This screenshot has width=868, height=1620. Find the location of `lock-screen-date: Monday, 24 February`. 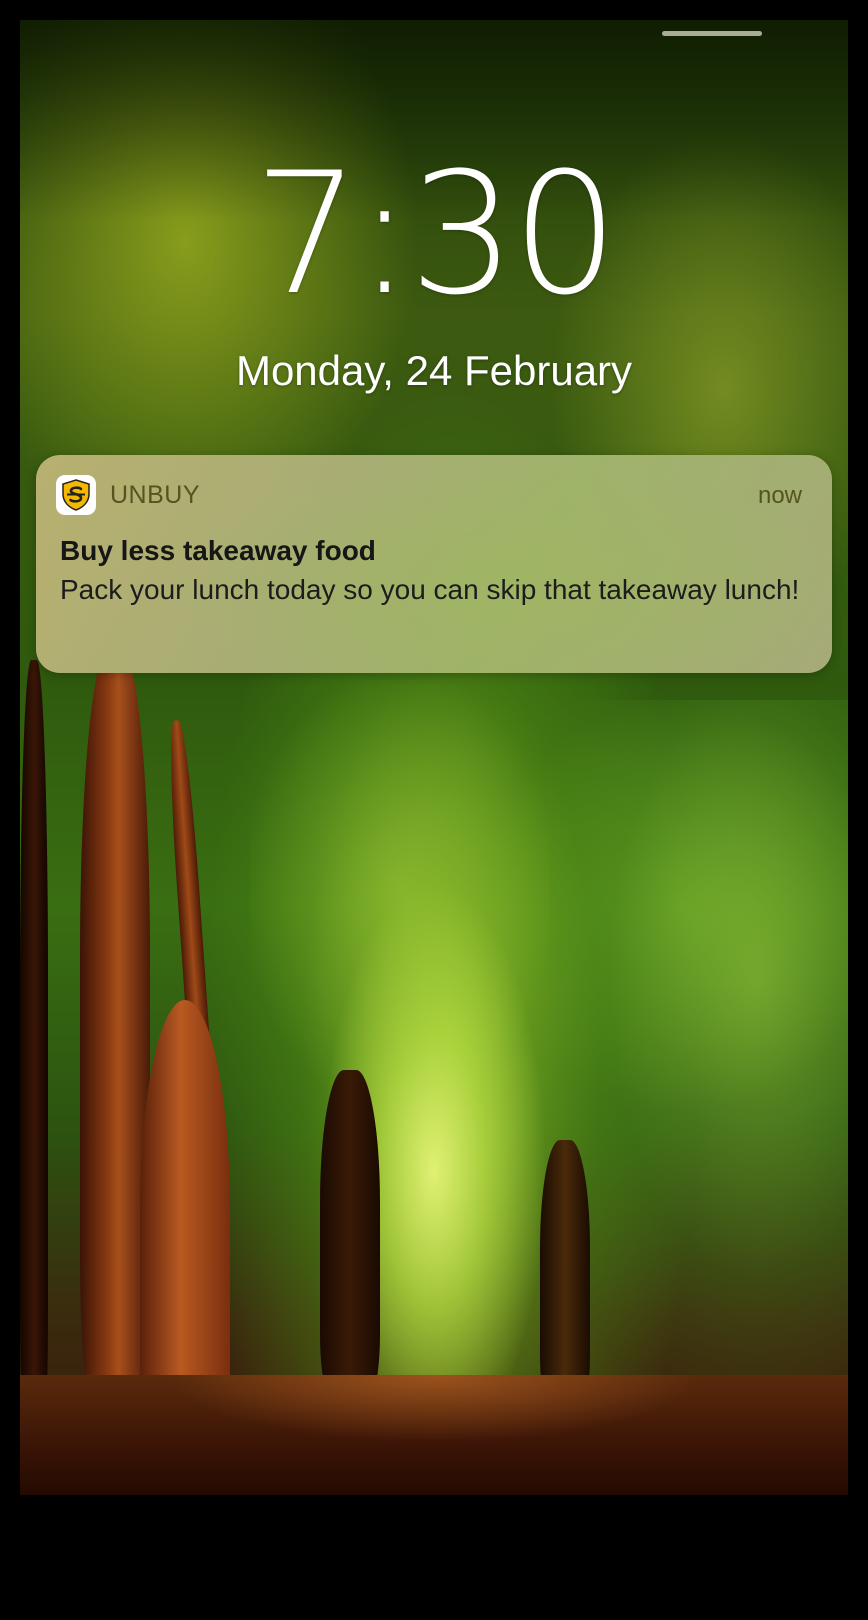

lock-screen-date: Monday, 24 February is located at coordinates (434, 370).